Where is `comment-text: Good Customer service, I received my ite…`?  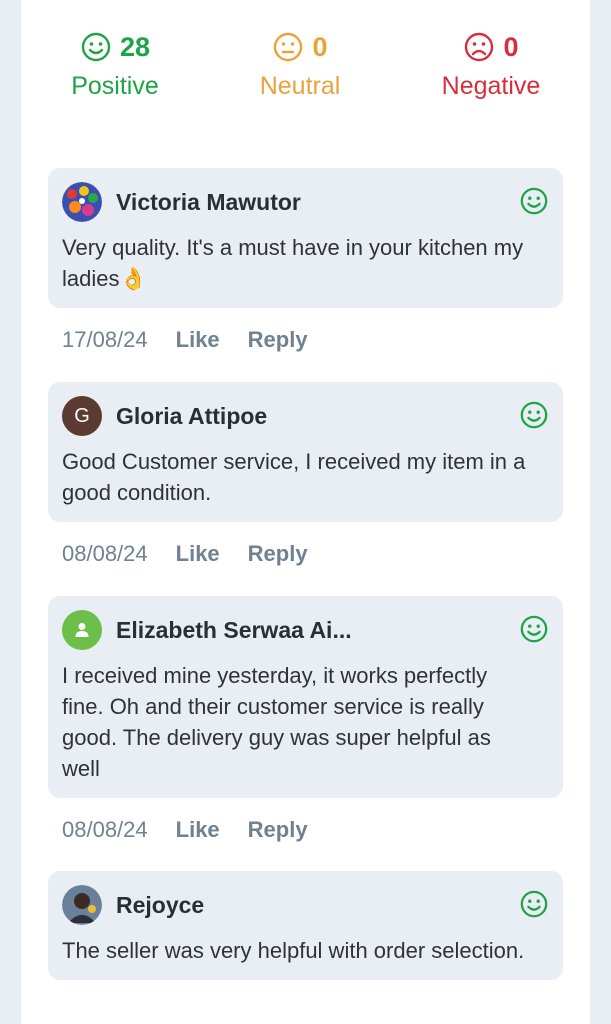 comment-text: Good Customer service, I received my ite… is located at coordinates (294, 477).